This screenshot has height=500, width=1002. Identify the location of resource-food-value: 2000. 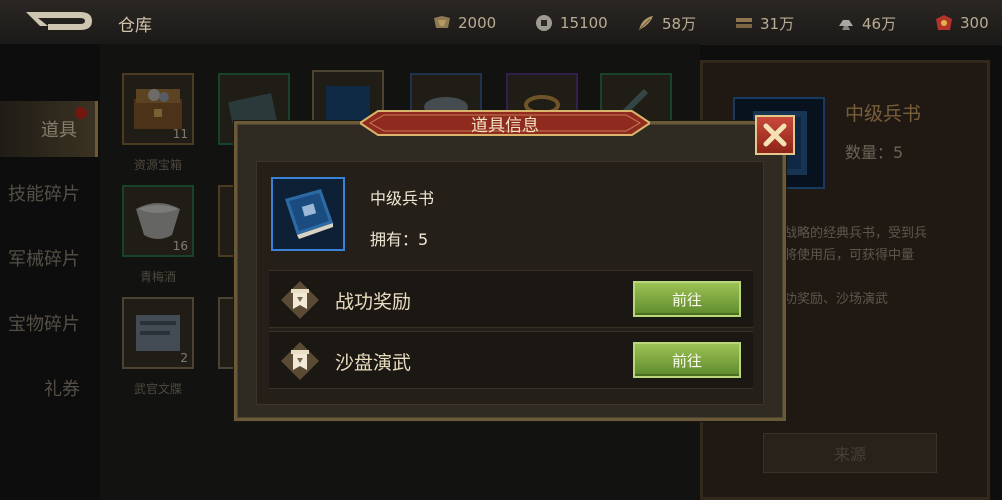
(477, 23).